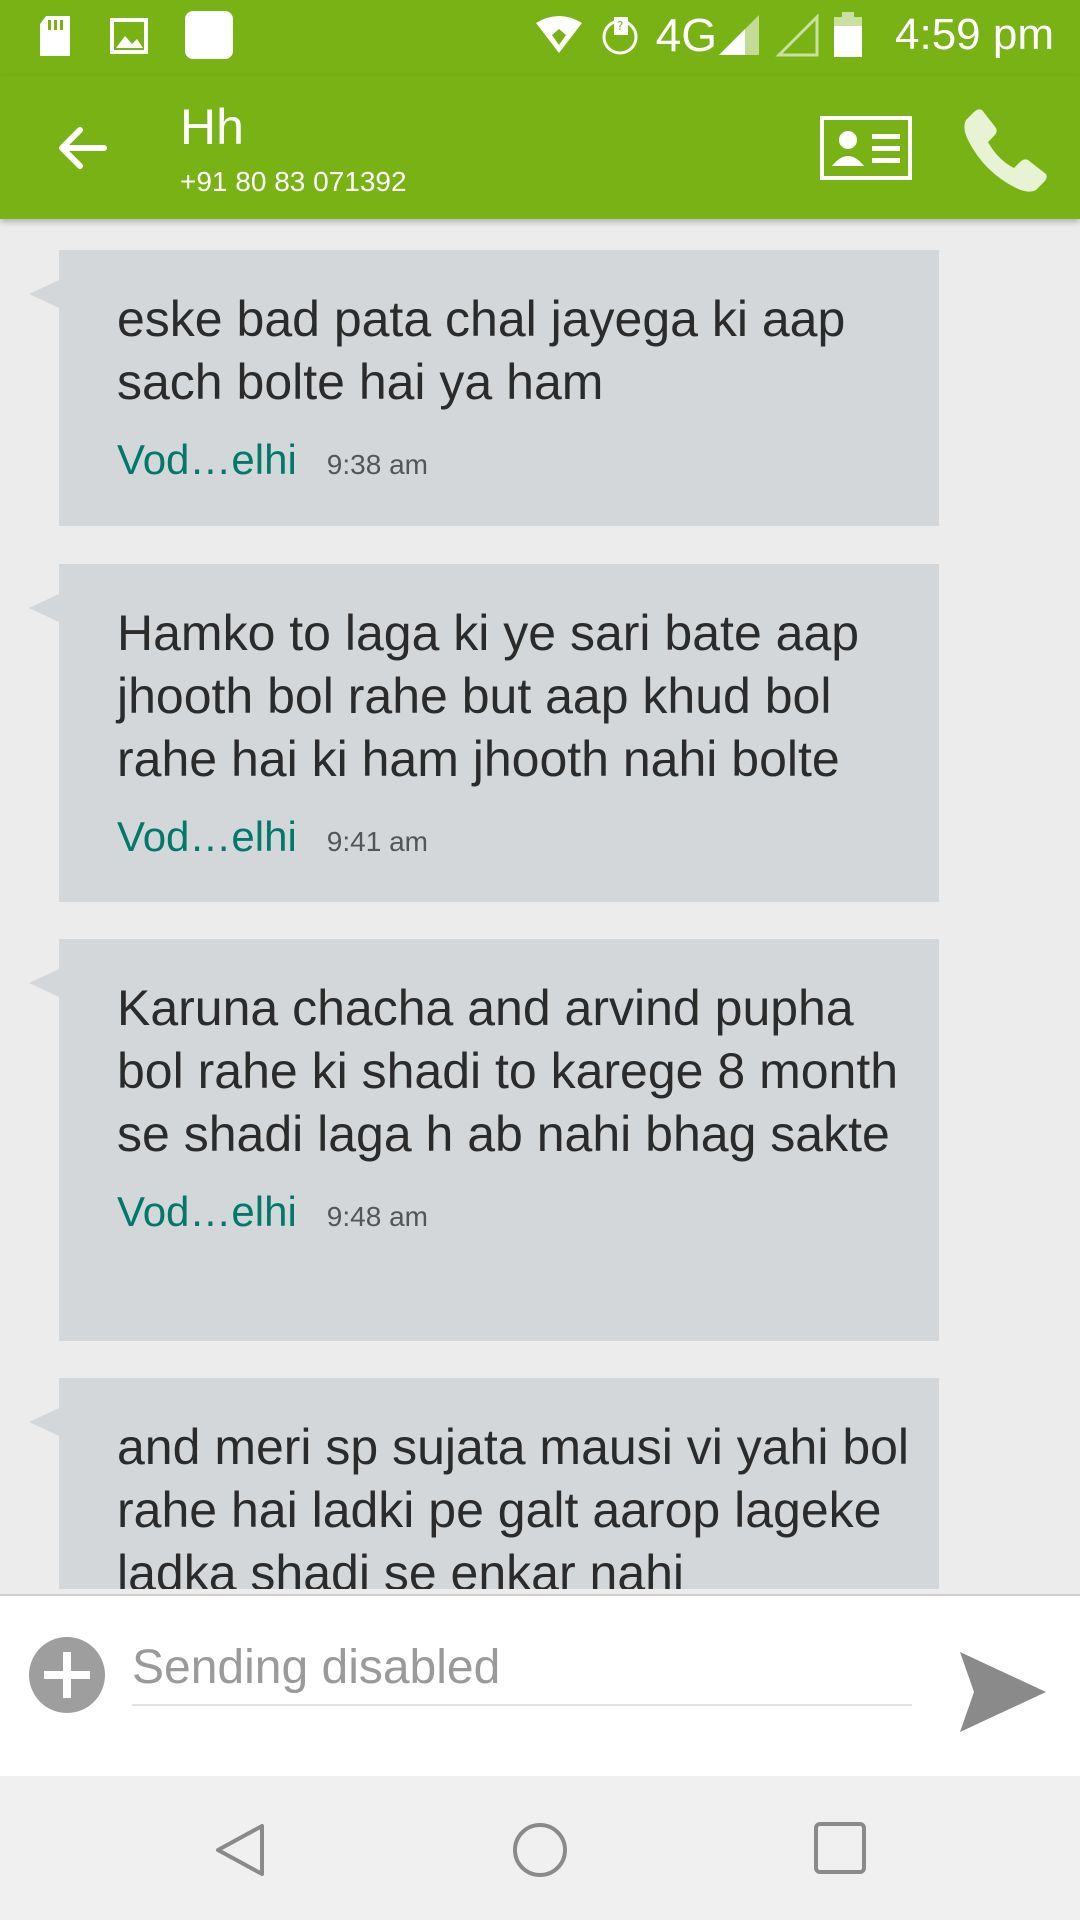  I want to click on app-icon, so click(209, 35).